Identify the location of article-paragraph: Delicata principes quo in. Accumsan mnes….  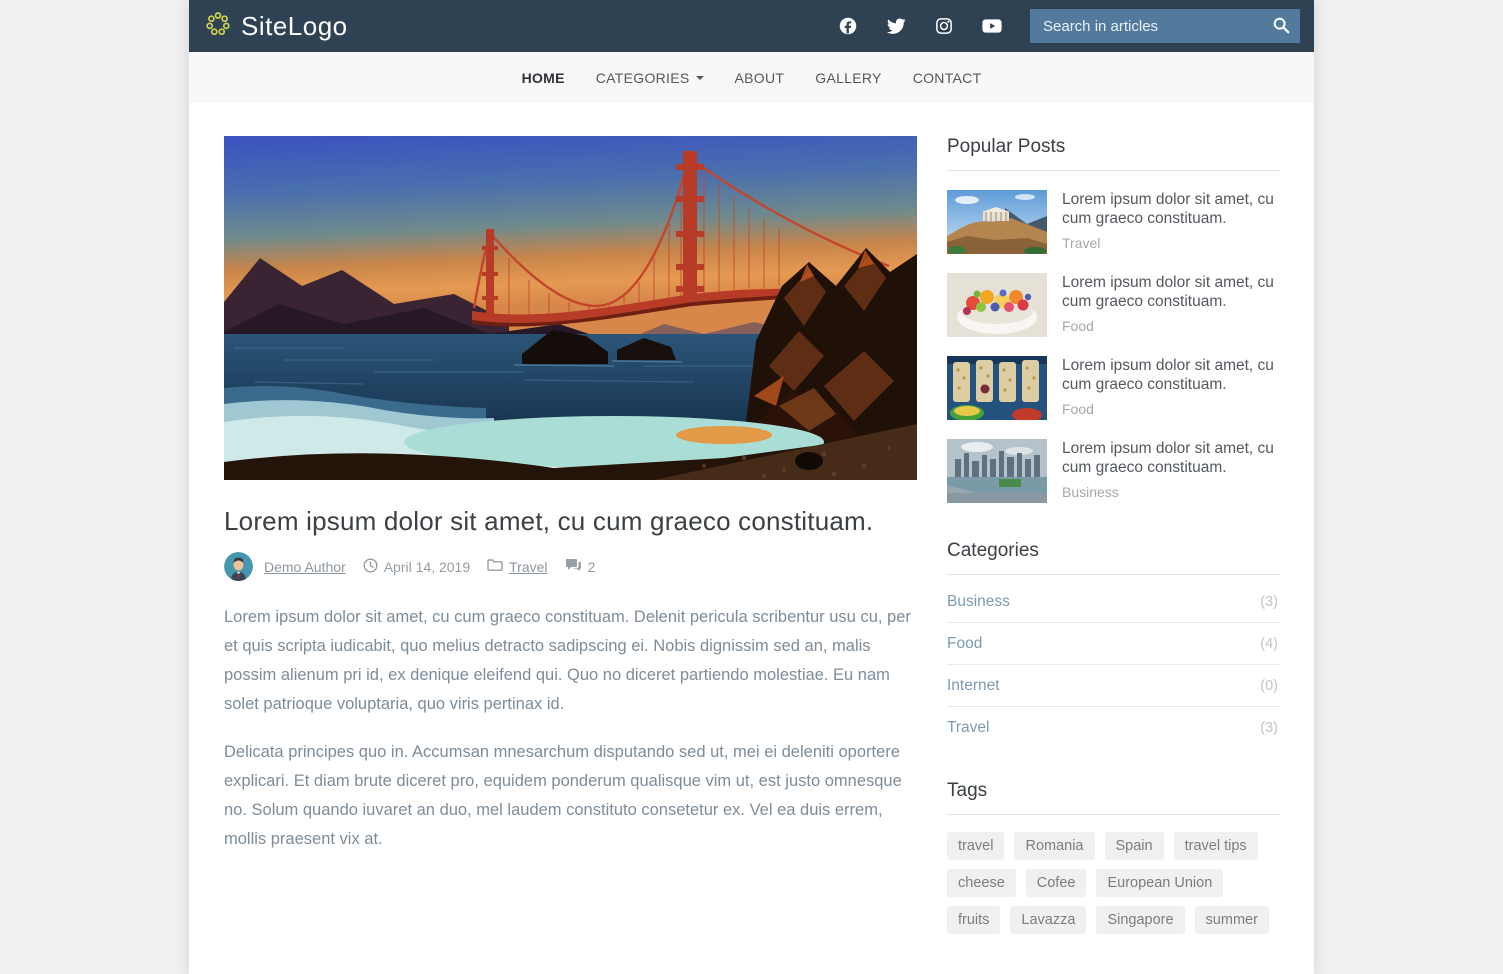
(563, 795).